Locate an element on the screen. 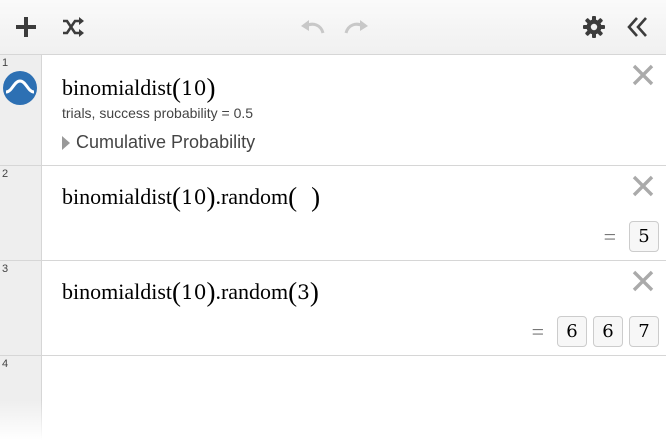  evaluation-result: = 6 6 7 is located at coordinates (595, 331).